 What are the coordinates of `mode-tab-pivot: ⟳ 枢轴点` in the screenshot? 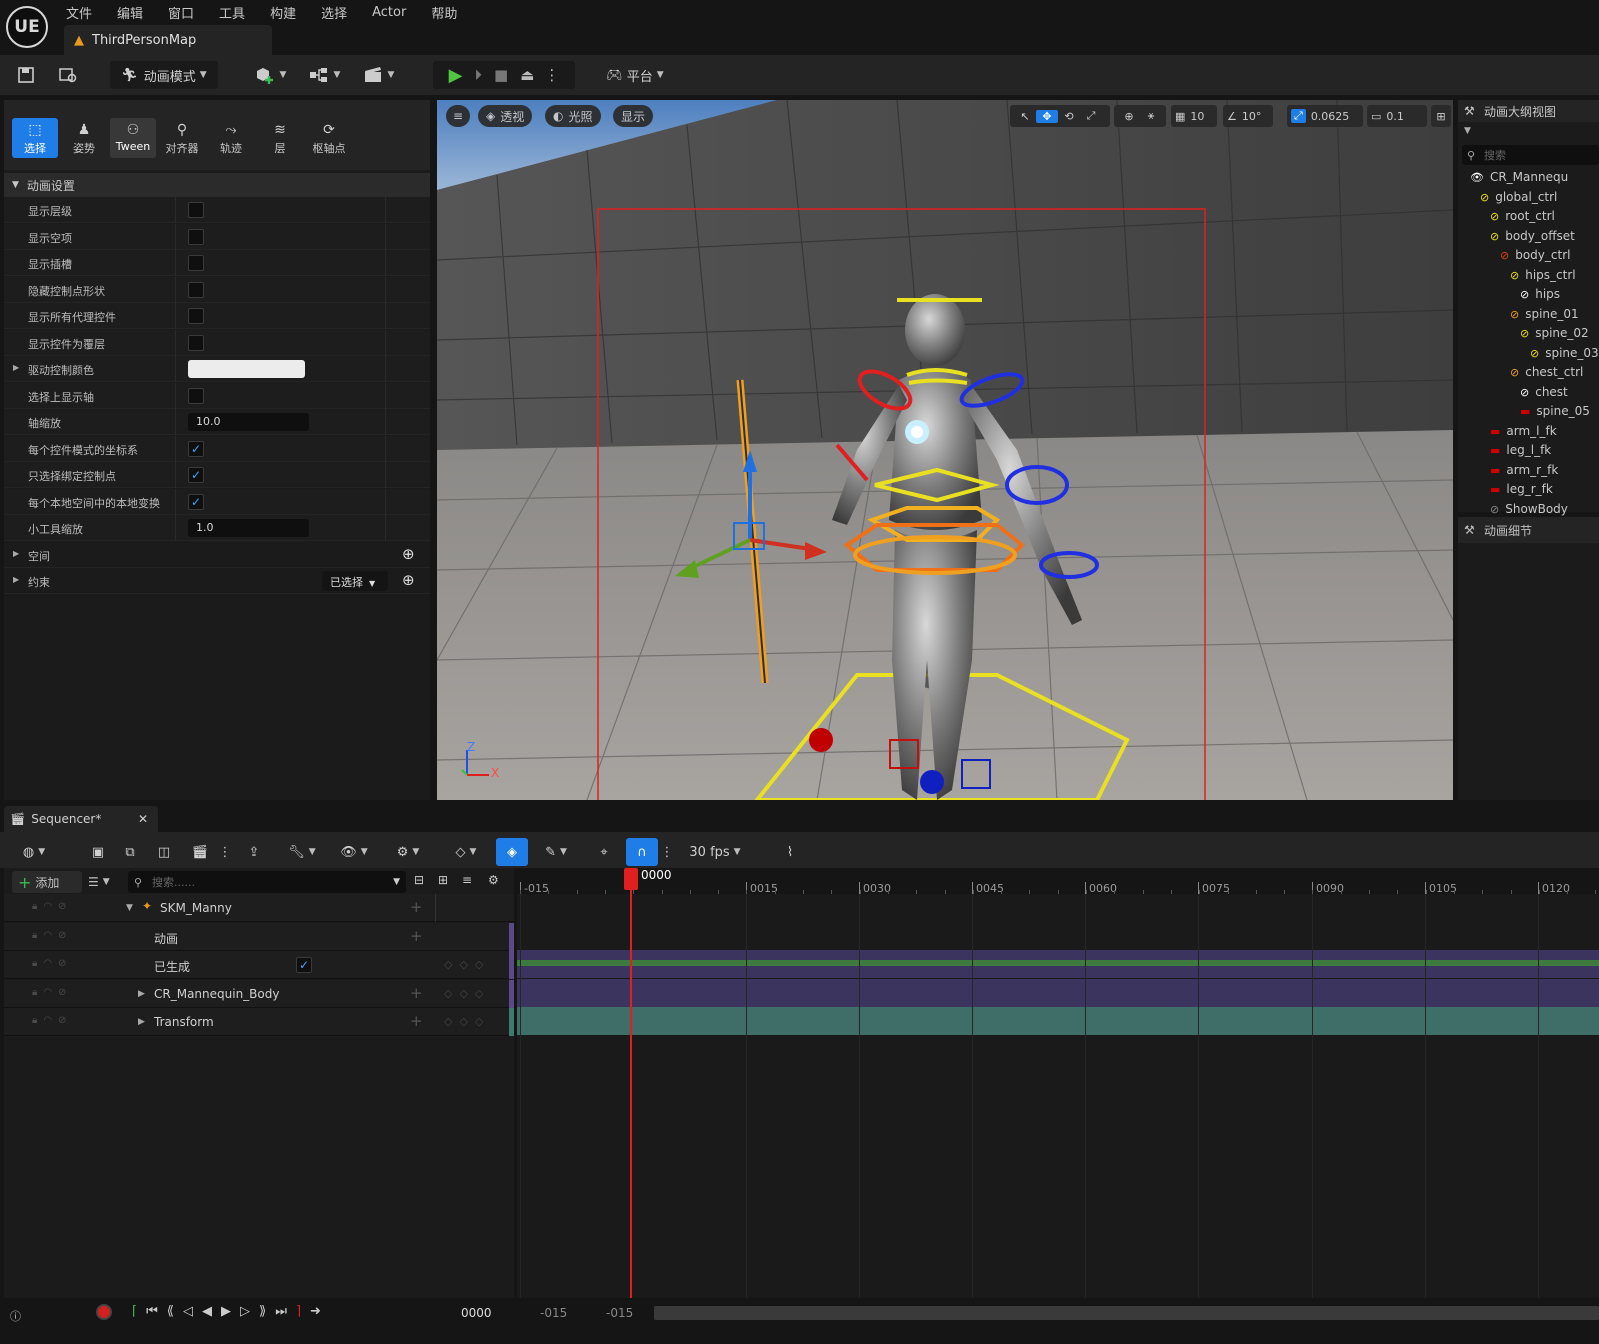 It's located at (329, 138).